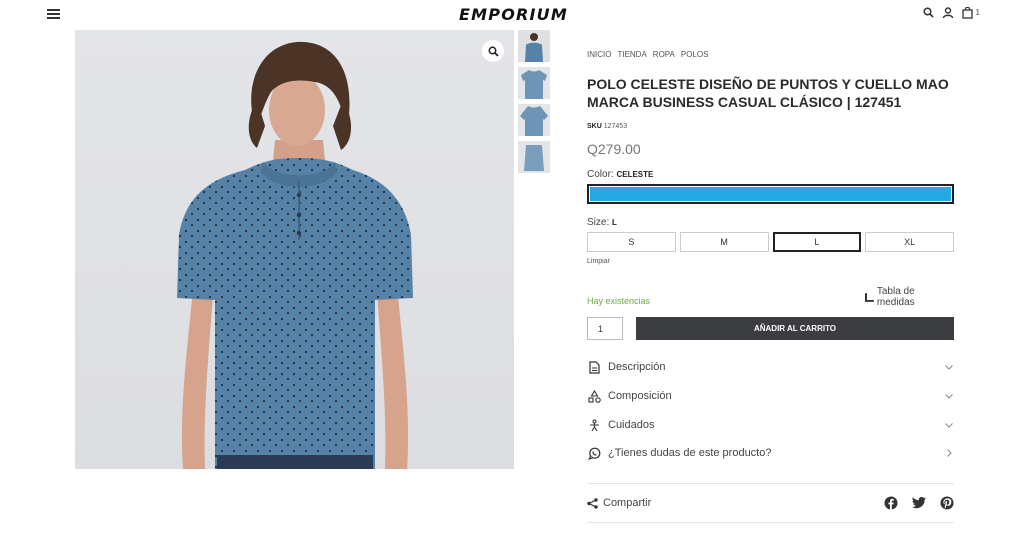 The height and width of the screenshot is (551, 1024). I want to click on size-option-s: S, so click(631, 242).